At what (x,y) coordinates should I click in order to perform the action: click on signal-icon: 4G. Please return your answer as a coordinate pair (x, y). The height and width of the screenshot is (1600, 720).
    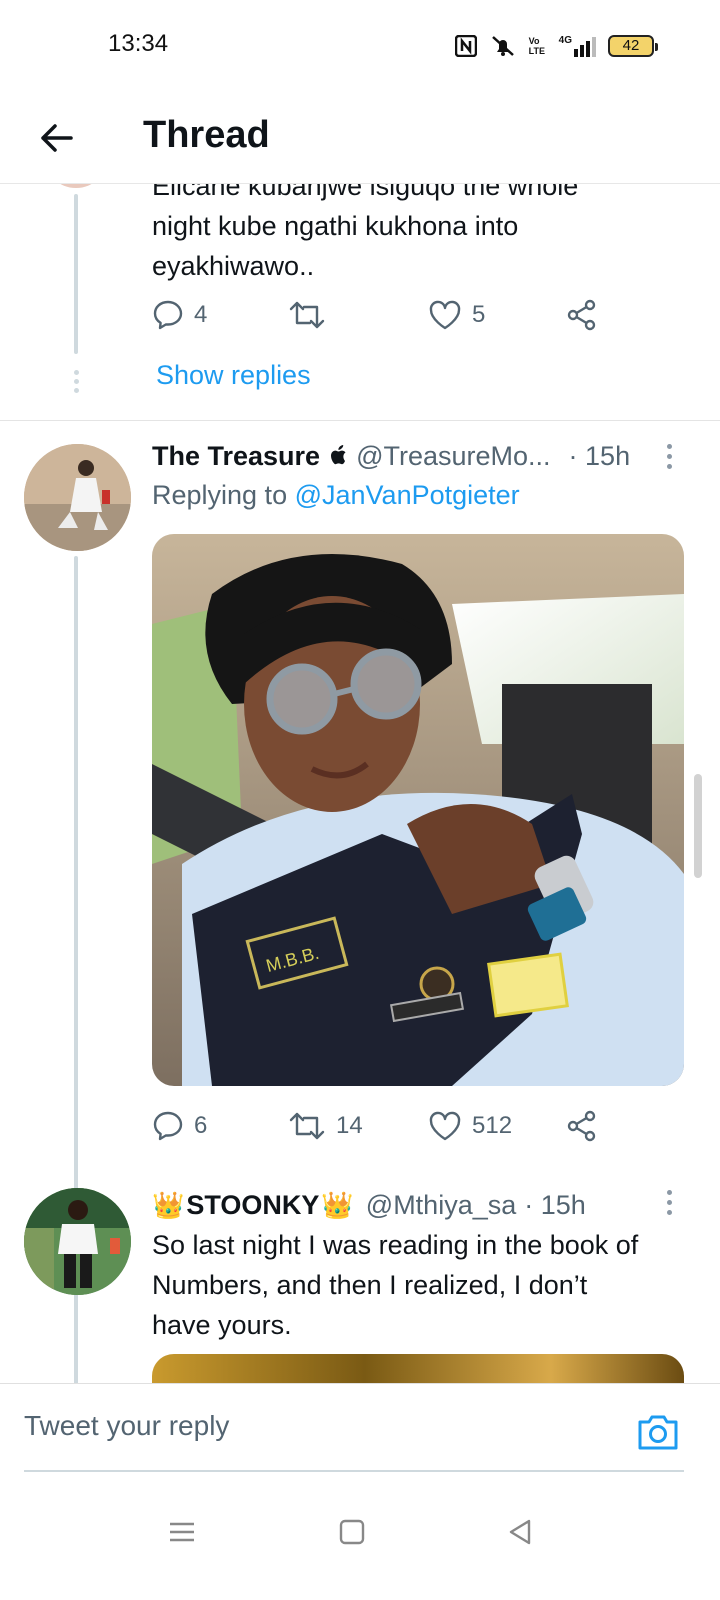
    Looking at the image, I should click on (577, 46).